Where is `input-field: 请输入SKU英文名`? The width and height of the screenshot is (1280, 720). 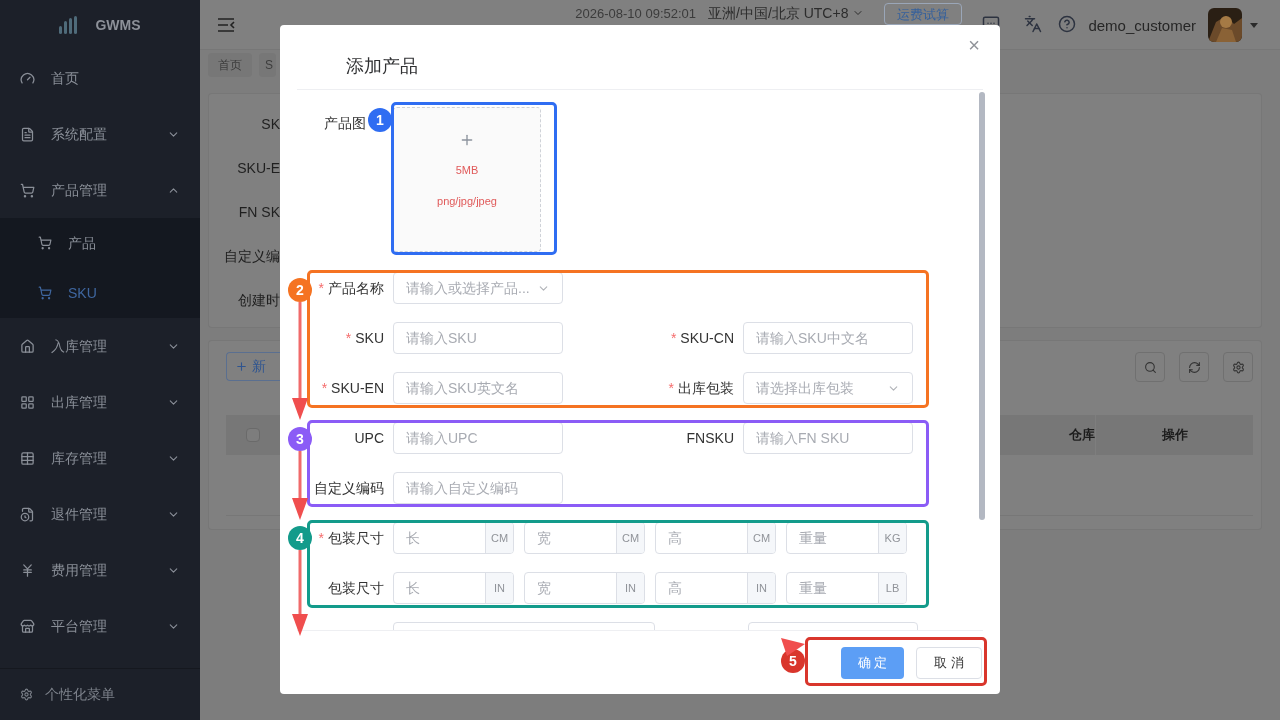
input-field: 请输入SKU英文名 is located at coordinates (478, 388).